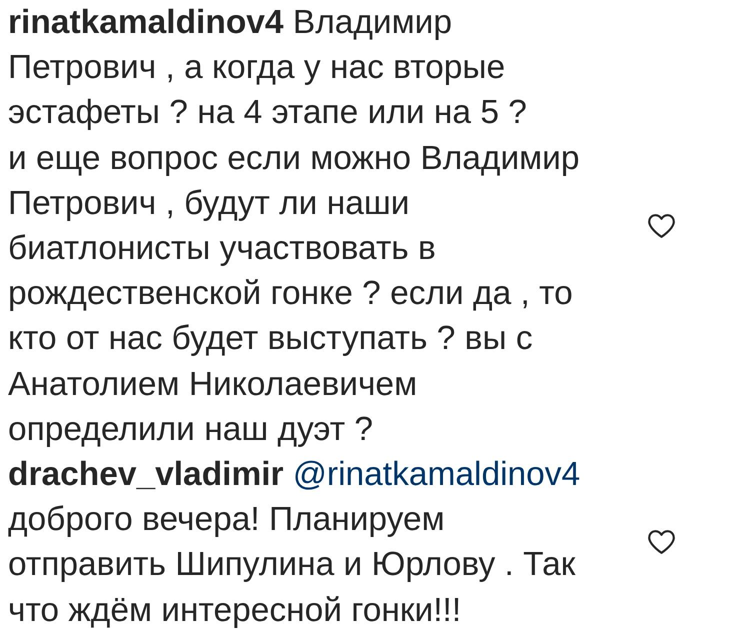 Image resolution: width=730 pixels, height=638 pixels. What do you see at coordinates (146, 475) in the screenshot?
I see `username-link: drachev_vladimir` at bounding box center [146, 475].